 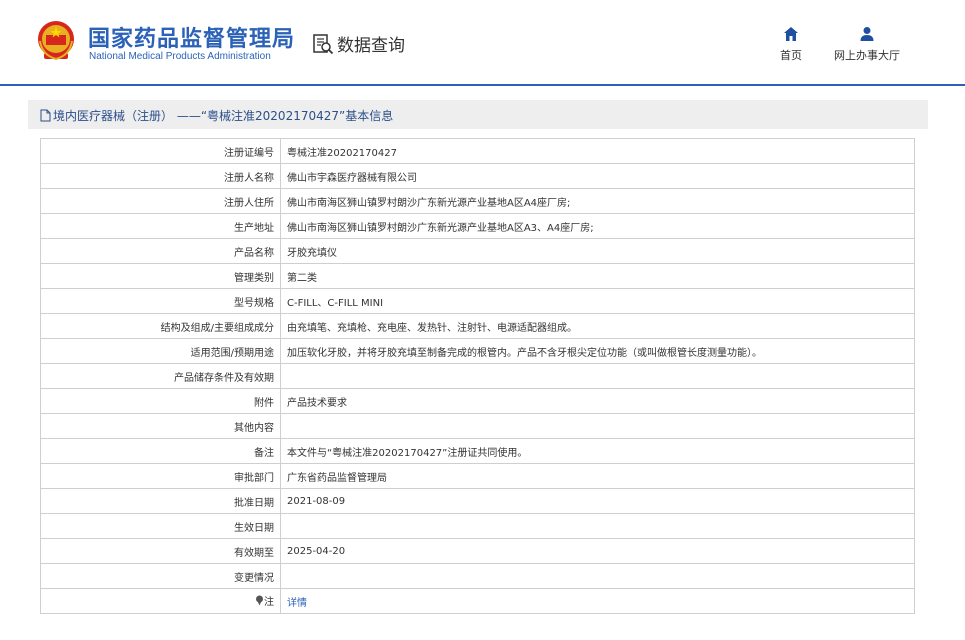 I want to click on document-icon, so click(x=45, y=115).